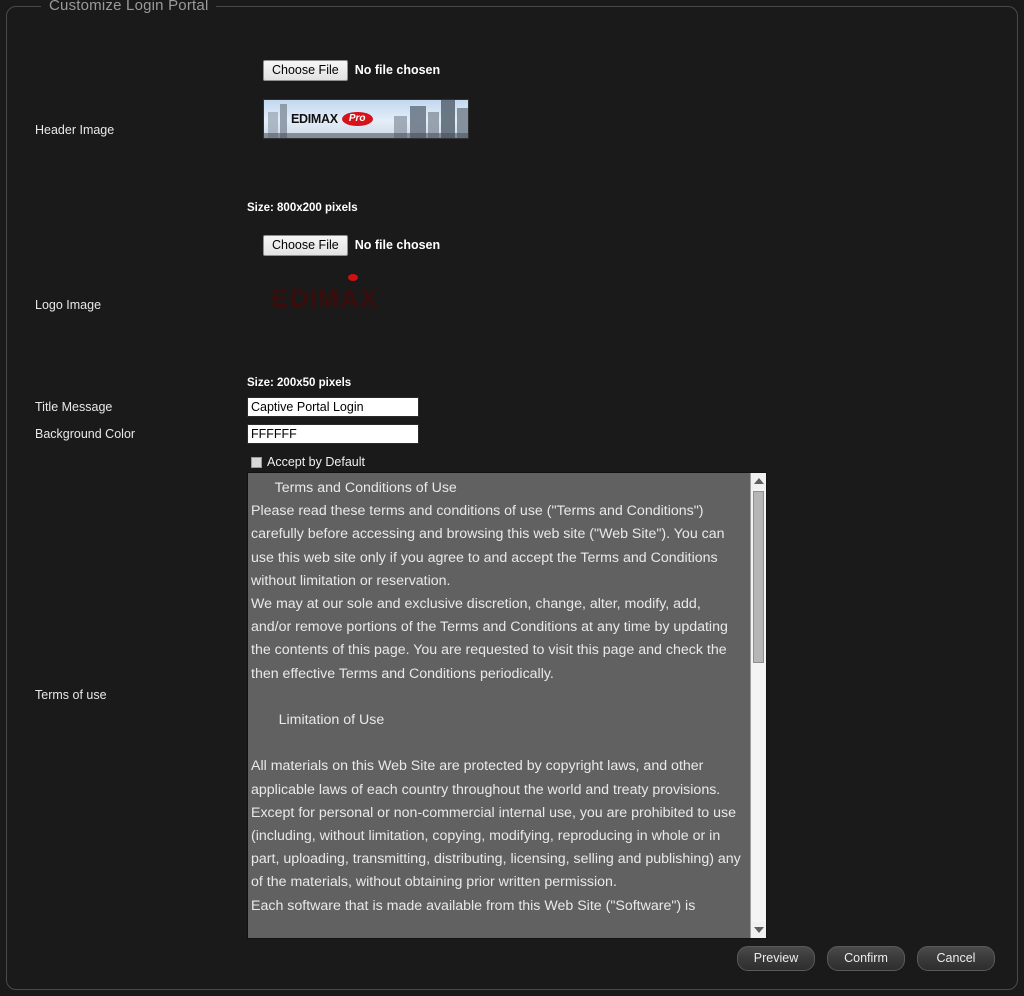 Image resolution: width=1024 pixels, height=996 pixels. I want to click on logo-image-choose-file-button: Choose File, so click(305, 245).